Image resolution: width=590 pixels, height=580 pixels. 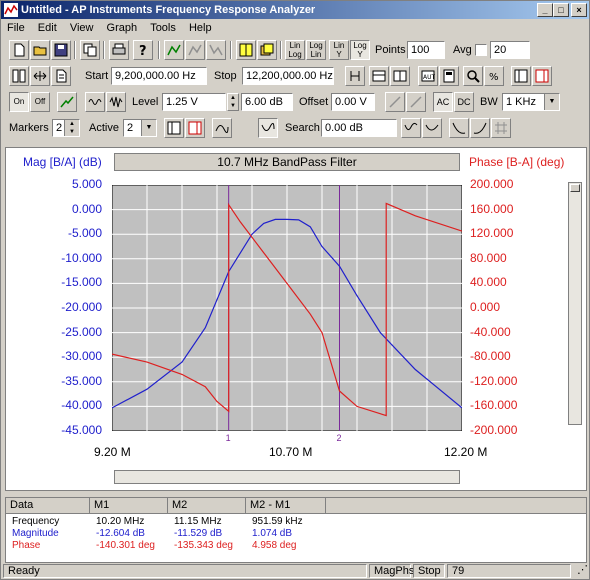 What do you see at coordinates (82, 28) in the screenshot?
I see `menu-view: View` at bounding box center [82, 28].